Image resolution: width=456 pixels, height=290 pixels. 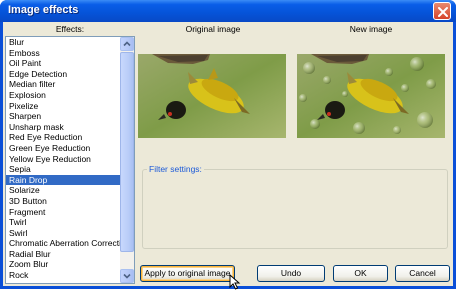 I want to click on title-bar: Image effects, so click(x=228, y=11).